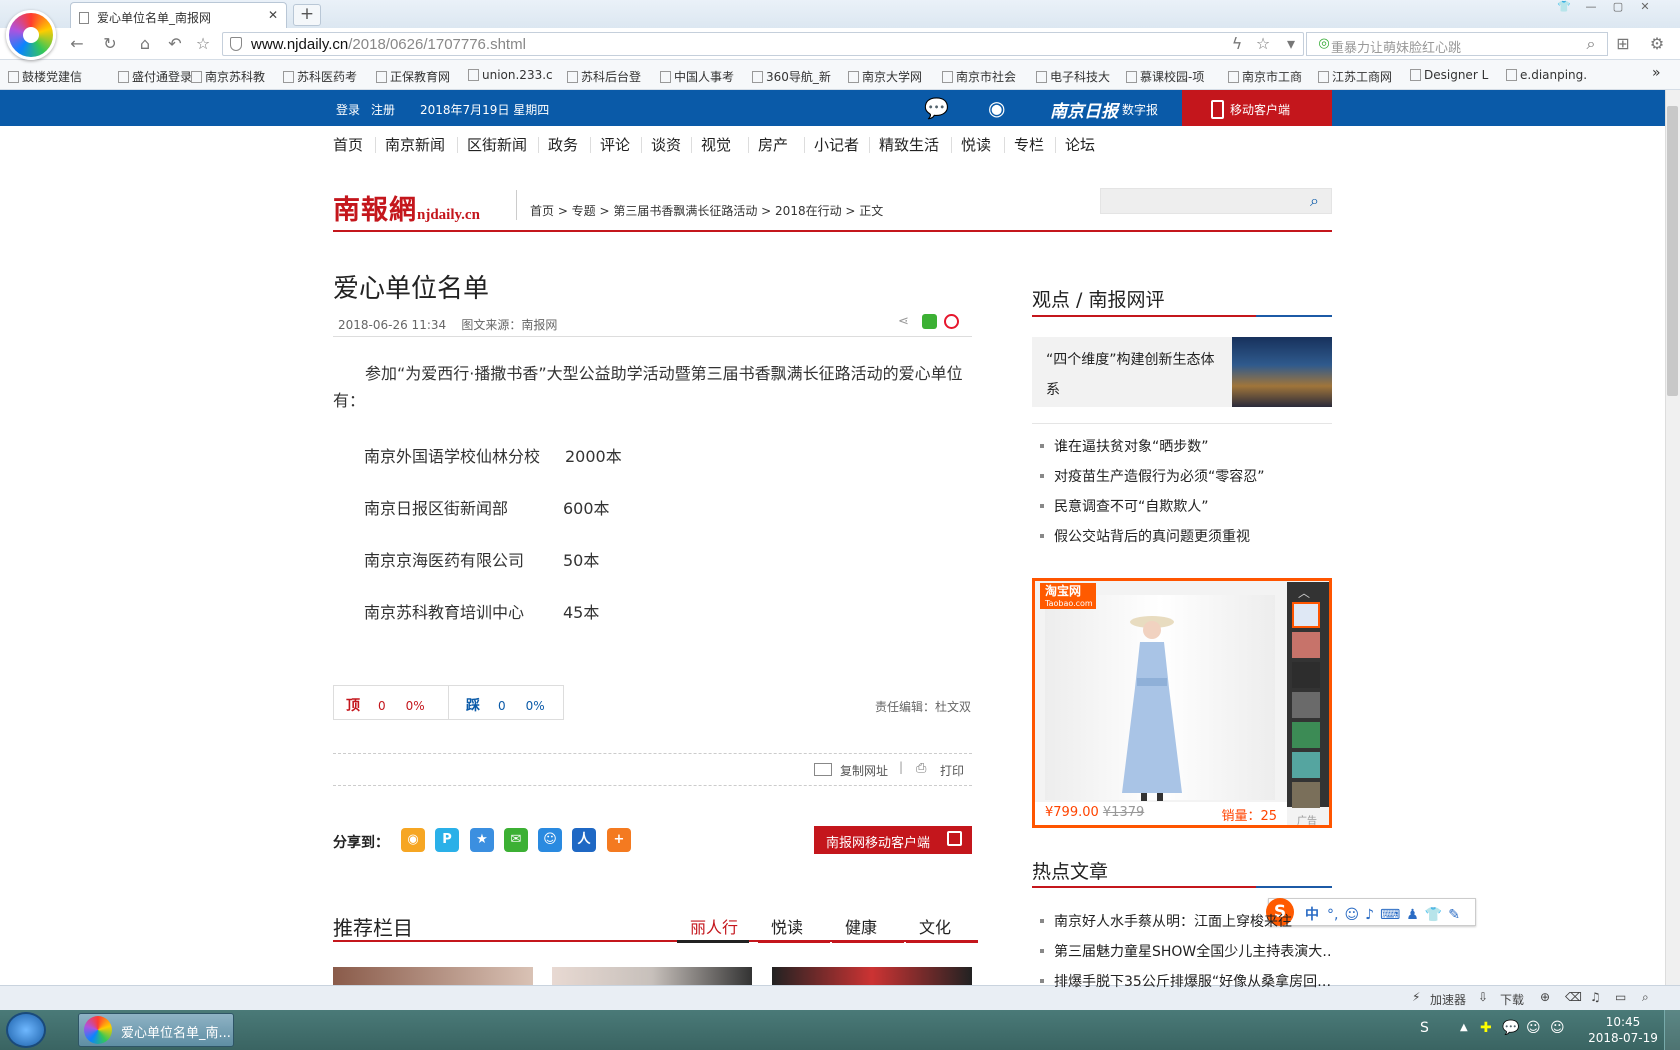  What do you see at coordinates (31, 35) in the screenshot?
I see `browser-logo-icon` at bounding box center [31, 35].